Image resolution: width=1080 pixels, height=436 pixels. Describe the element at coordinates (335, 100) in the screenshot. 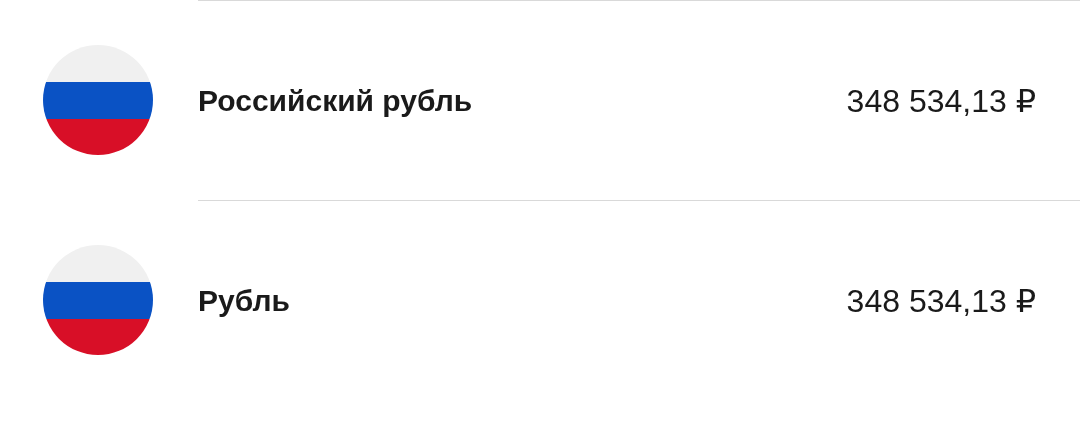

I see `currency-name: Российский рубль` at that location.